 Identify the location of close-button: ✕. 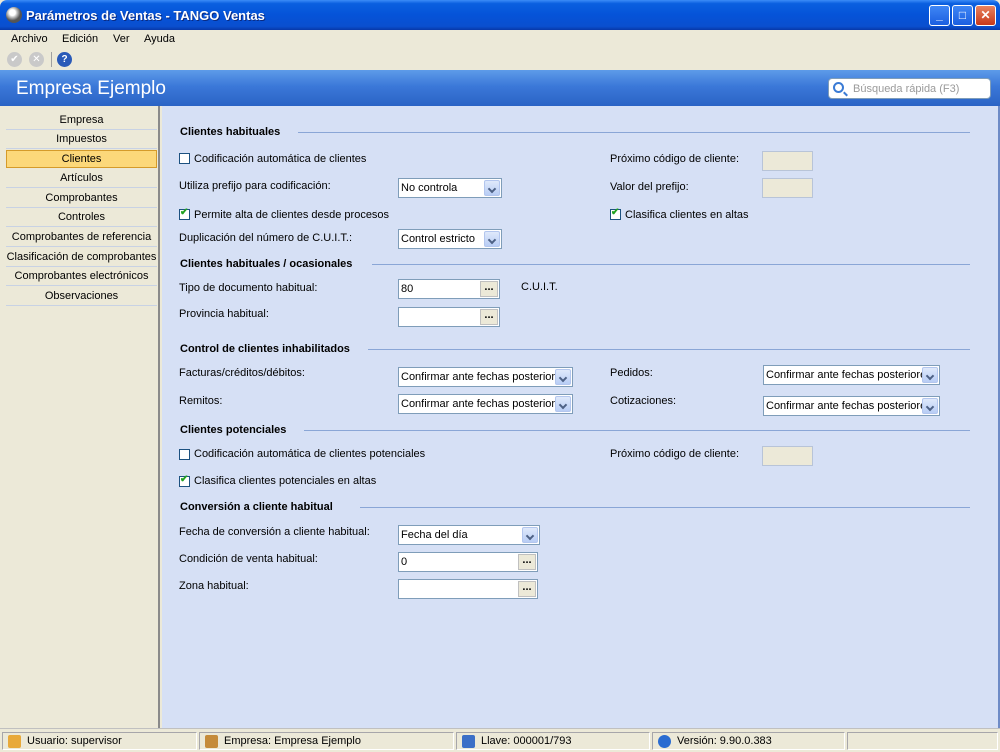
(985, 15).